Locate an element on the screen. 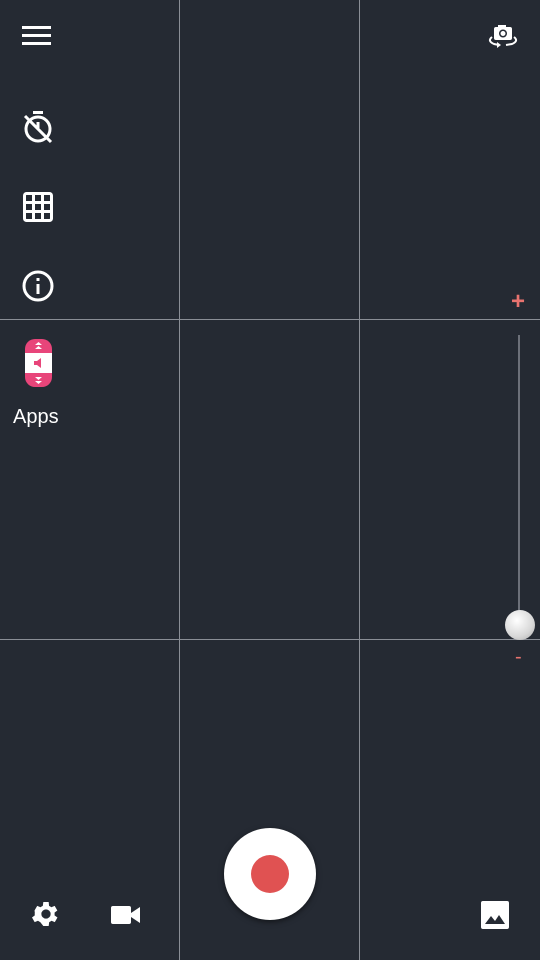 This screenshot has width=540, height=960. record-button is located at coordinates (270, 874).